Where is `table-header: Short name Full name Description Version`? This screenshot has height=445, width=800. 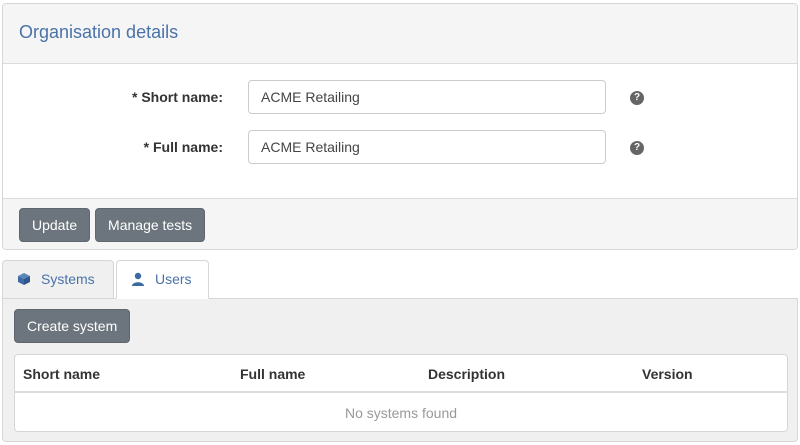 table-header: Short name Full name Description Version is located at coordinates (401, 374).